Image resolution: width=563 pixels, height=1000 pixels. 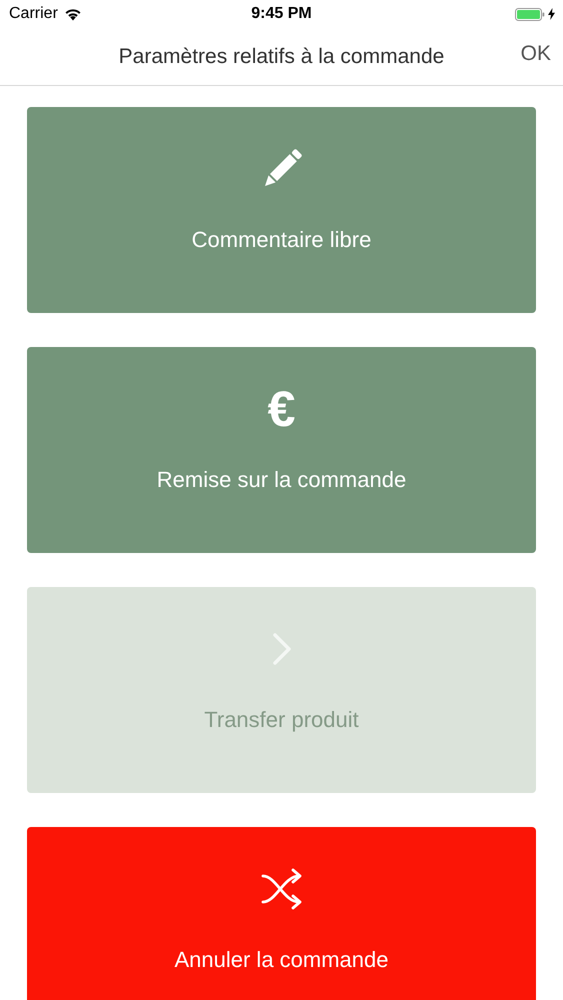 What do you see at coordinates (73, 14) in the screenshot?
I see `wifi-icon` at bounding box center [73, 14].